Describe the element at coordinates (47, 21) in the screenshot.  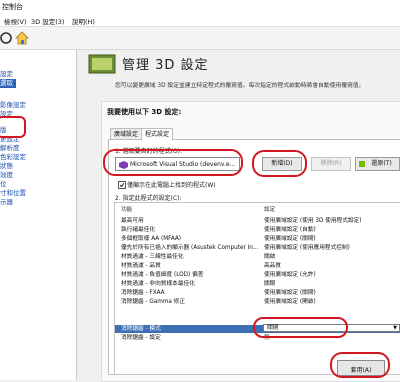
I see `menu-3d-settings: 3D 設定(3)` at that location.